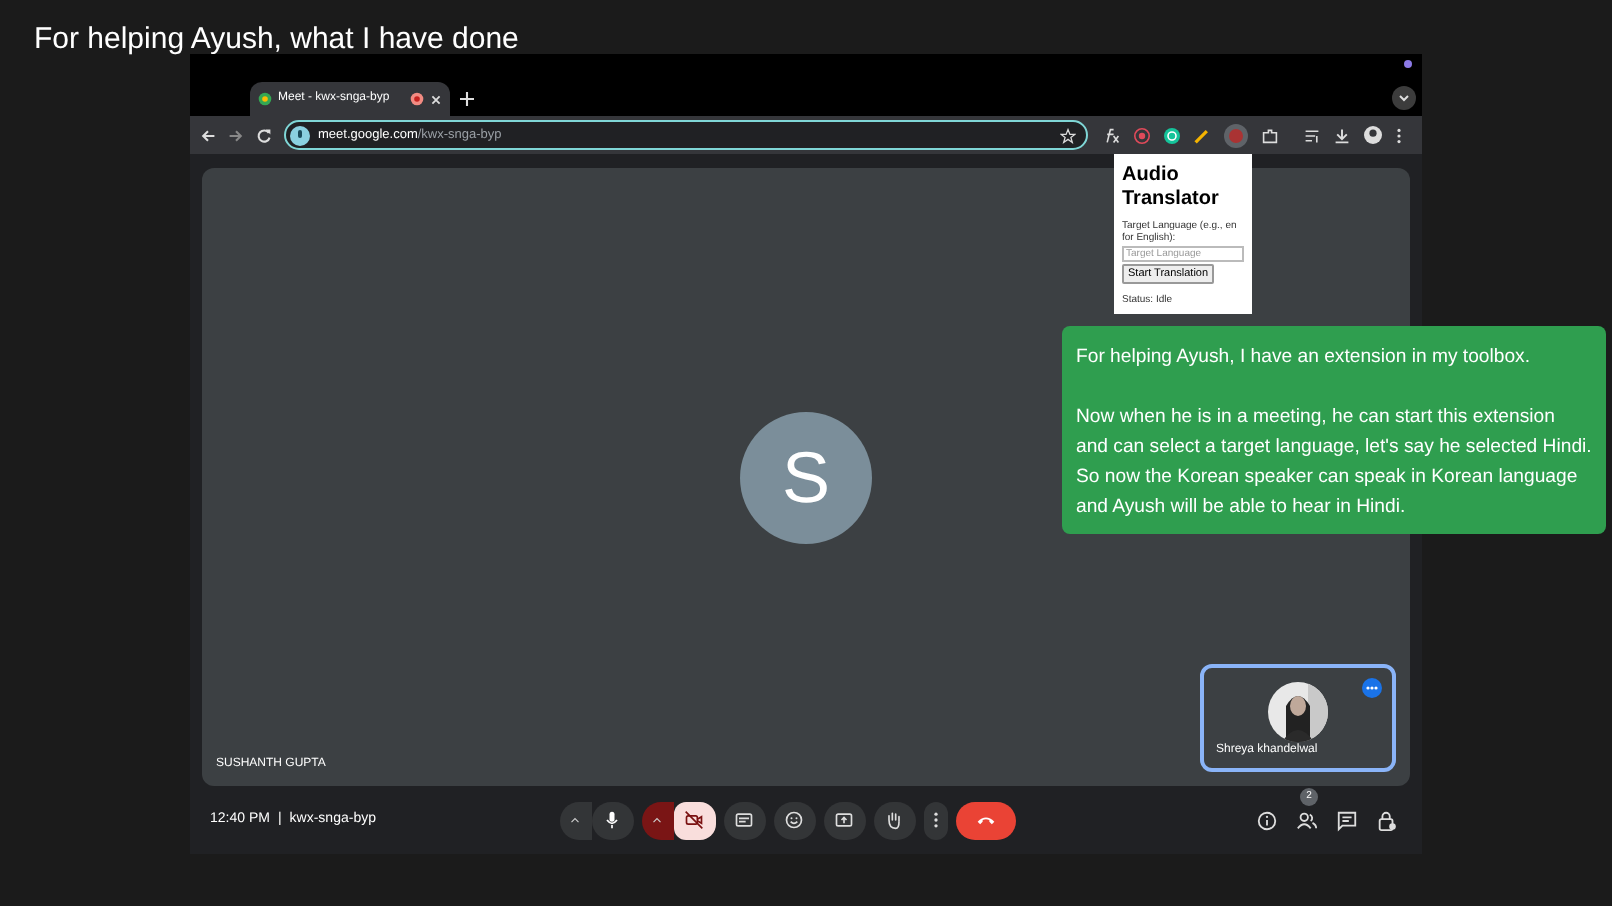 Image resolution: width=1612 pixels, height=906 pixels. What do you see at coordinates (436, 99) in the screenshot?
I see `close-icon` at bounding box center [436, 99].